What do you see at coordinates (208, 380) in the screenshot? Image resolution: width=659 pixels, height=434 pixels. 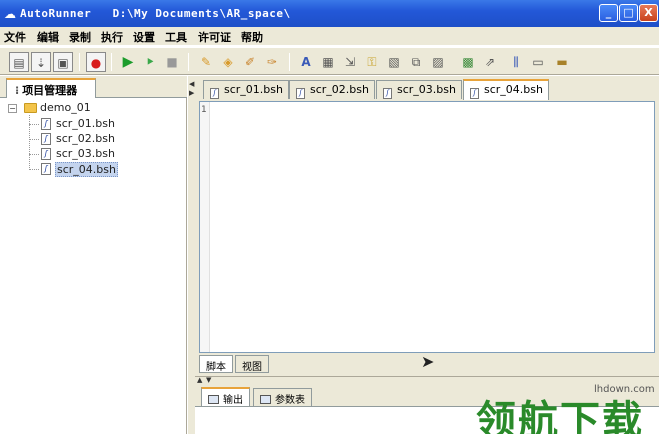 I see `expand-down-icon: ▼` at bounding box center [208, 380].